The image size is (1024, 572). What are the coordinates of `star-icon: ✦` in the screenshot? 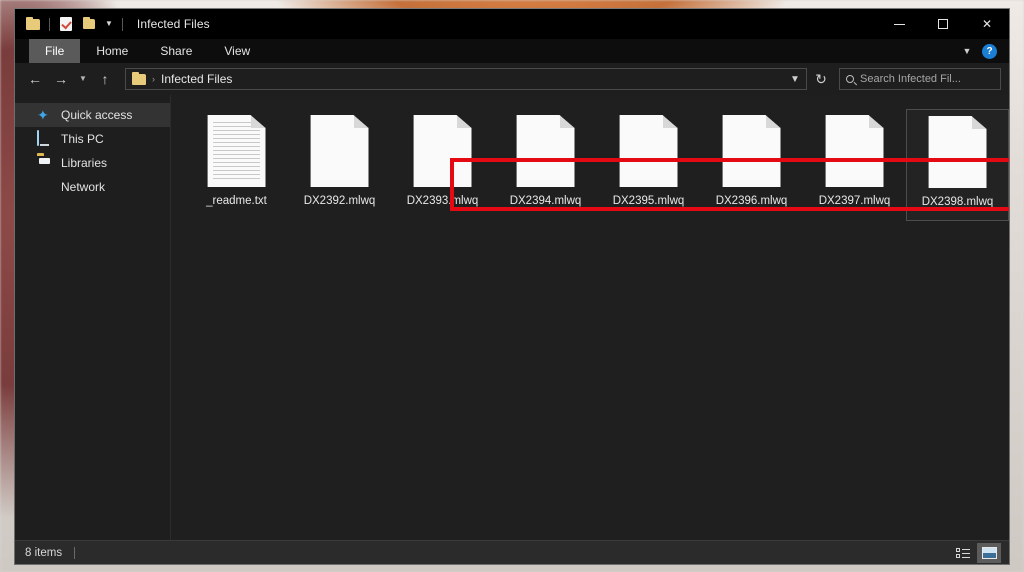 It's located at (43, 115).